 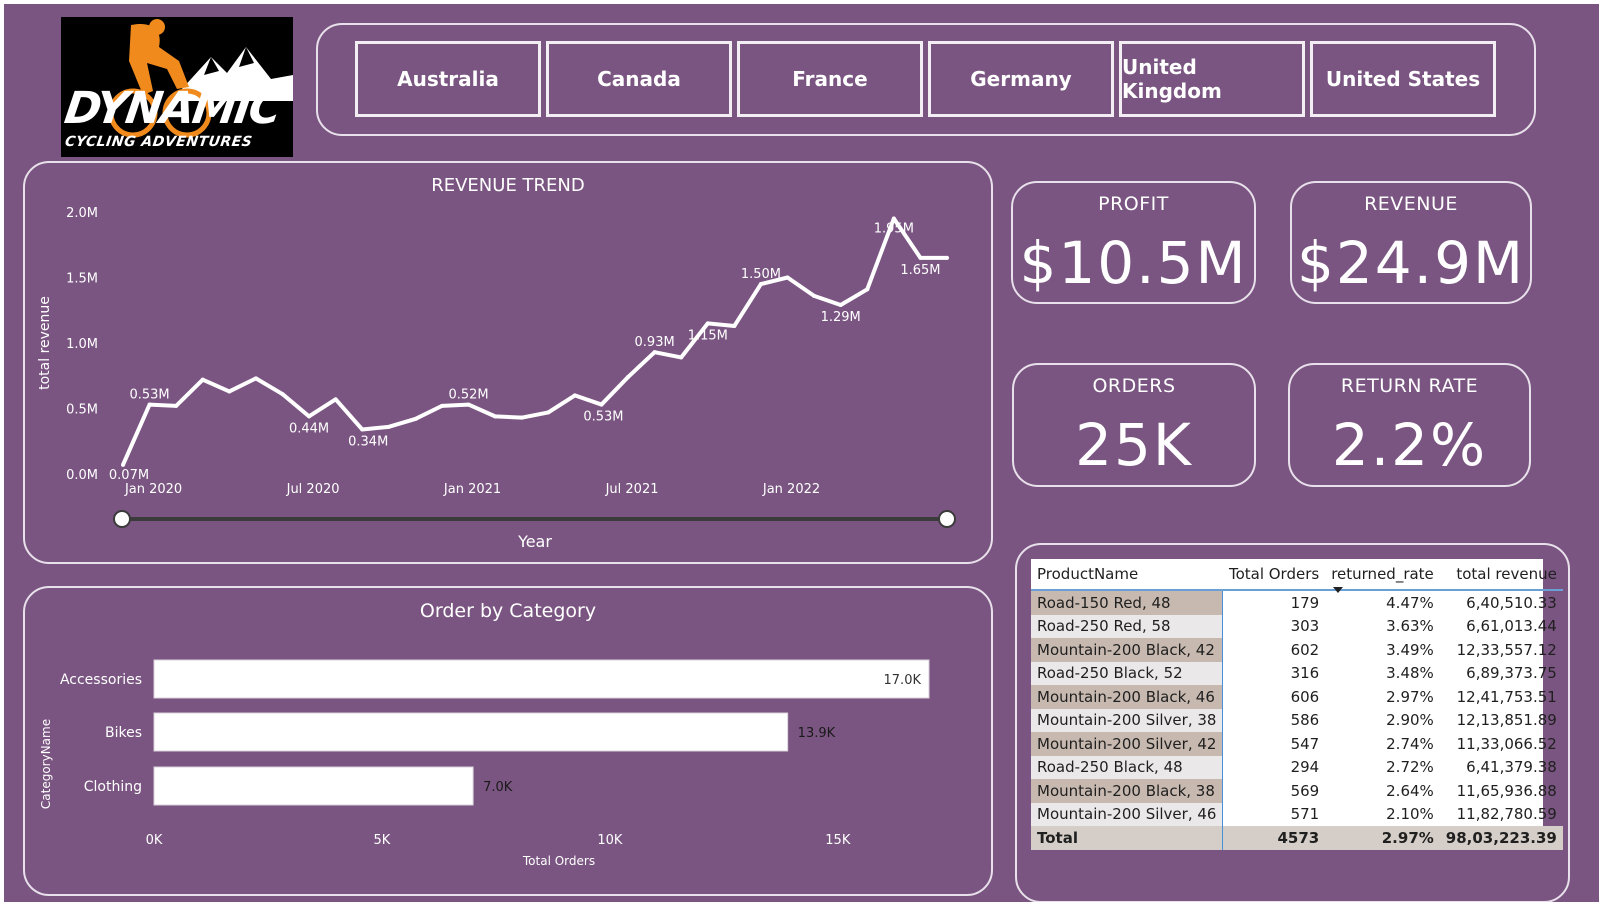 I want to click on return-rate-kpi-value: 2.2%, so click(x=1409, y=445).